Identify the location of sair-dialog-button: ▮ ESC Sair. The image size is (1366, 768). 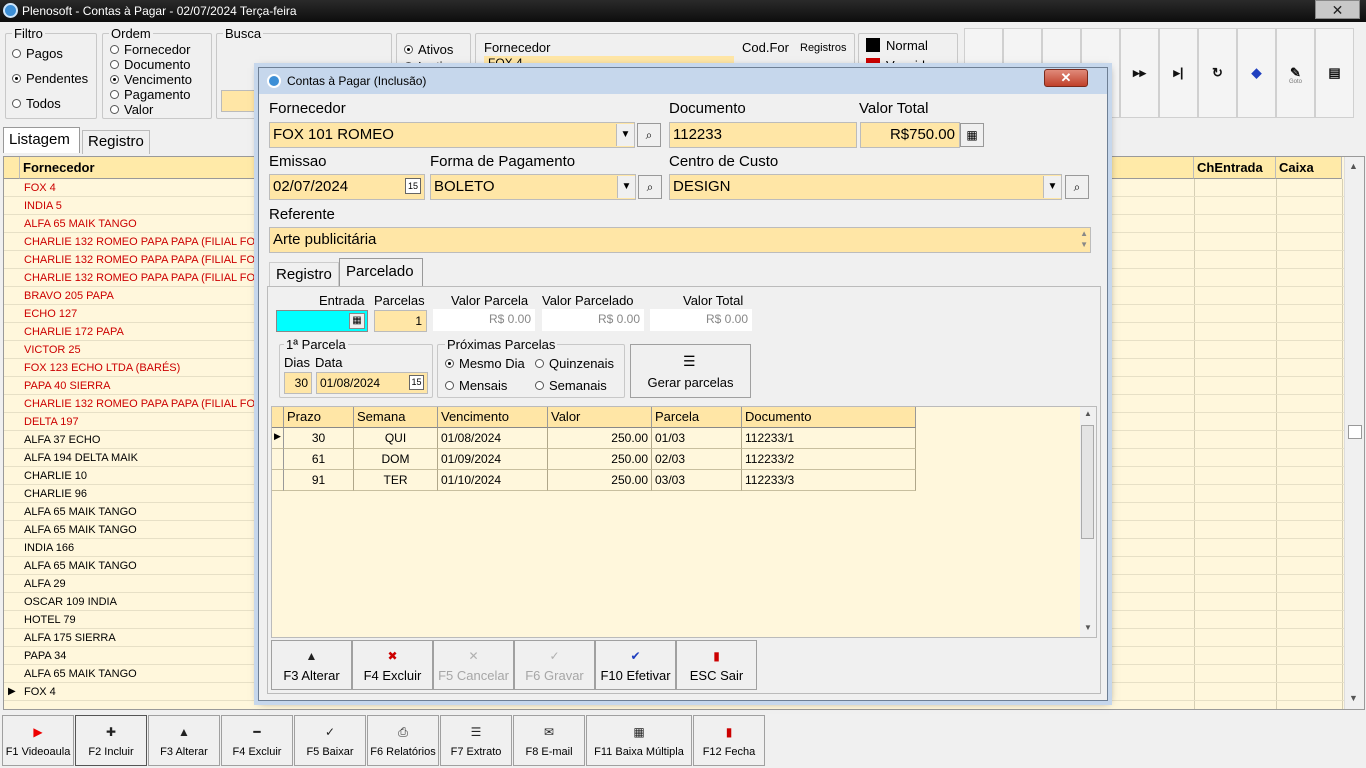
(716, 665).